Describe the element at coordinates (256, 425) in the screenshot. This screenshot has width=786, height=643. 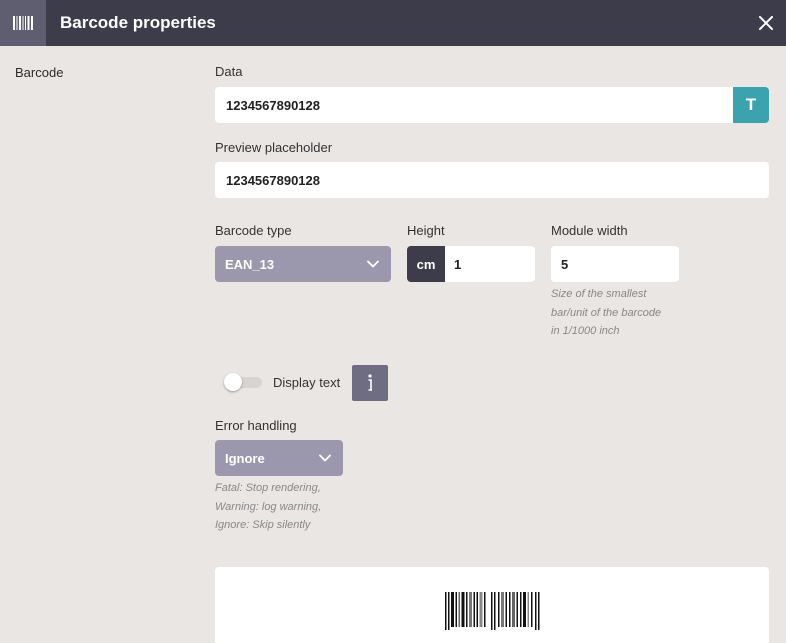
I see `error-handling-label: Error handling` at that location.